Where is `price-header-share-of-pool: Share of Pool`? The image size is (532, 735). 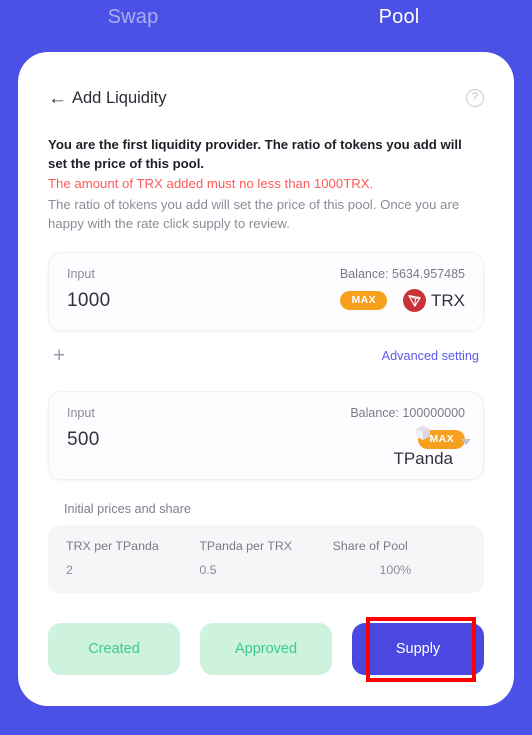 price-header-share-of-pool: Share of Pool is located at coordinates (370, 545).